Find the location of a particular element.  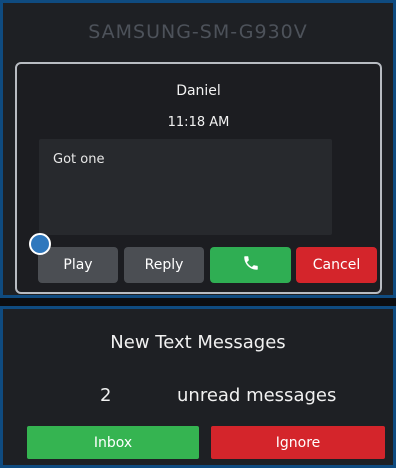

reply-button: Reply is located at coordinates (164, 265).